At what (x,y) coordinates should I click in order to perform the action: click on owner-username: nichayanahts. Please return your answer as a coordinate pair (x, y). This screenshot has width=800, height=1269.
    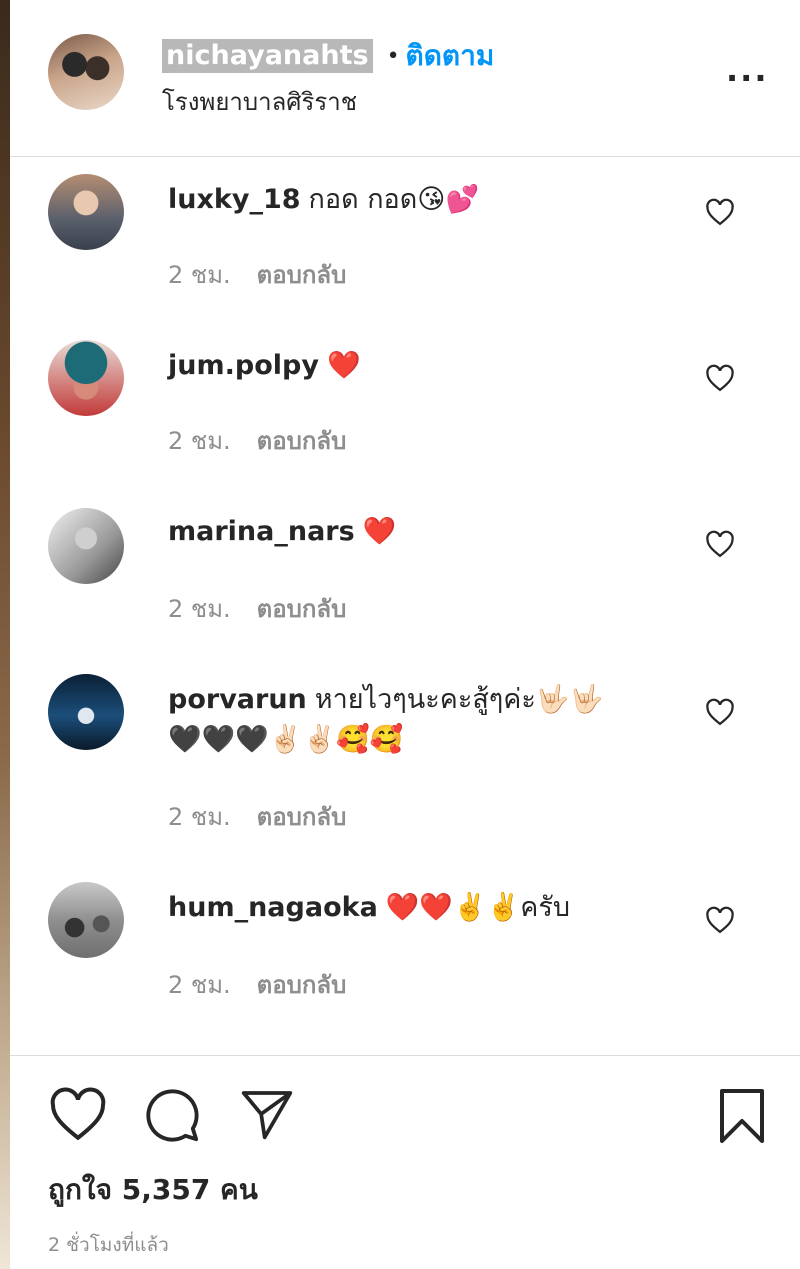
    Looking at the image, I should click on (267, 56).